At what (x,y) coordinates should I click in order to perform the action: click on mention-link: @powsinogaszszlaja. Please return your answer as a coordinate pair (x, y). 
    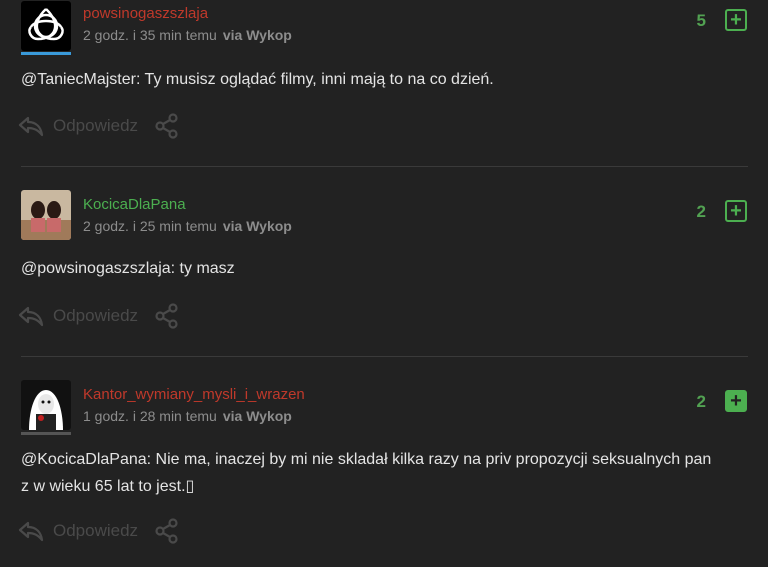
    Looking at the image, I should click on (96, 268).